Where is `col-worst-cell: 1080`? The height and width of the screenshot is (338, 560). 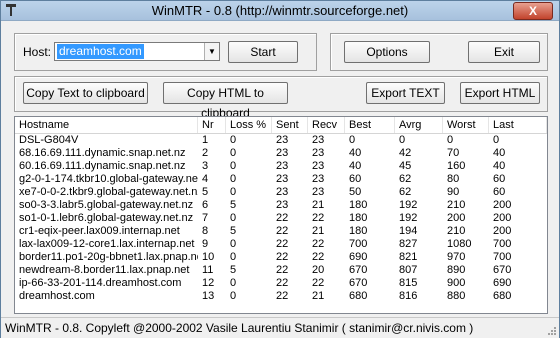 col-worst-cell: 1080 is located at coordinates (459, 244).